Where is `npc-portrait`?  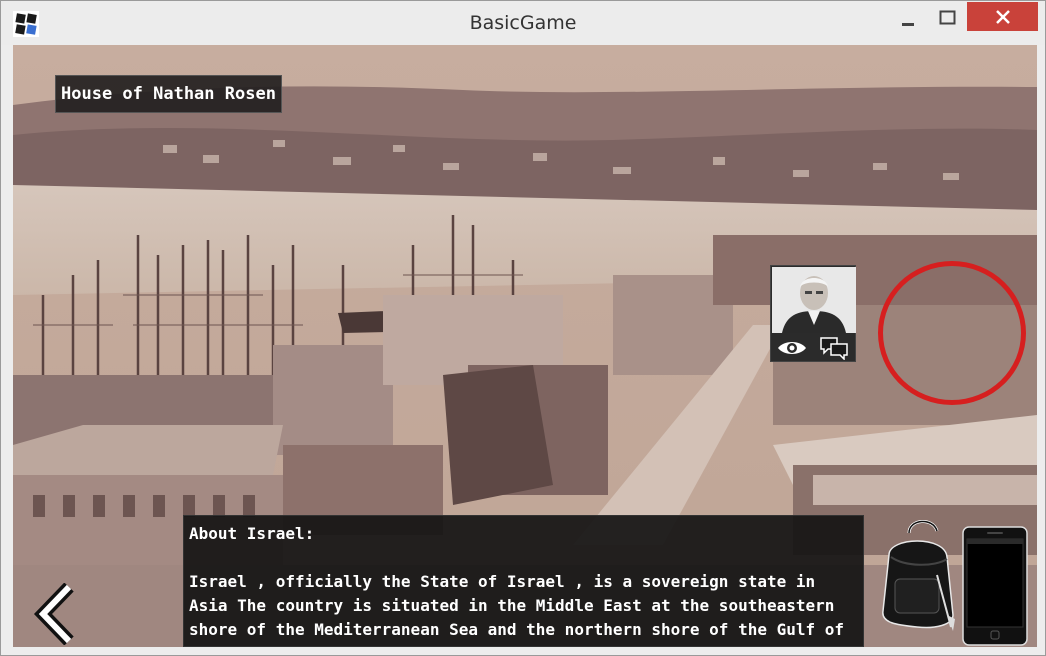
npc-portrait is located at coordinates (814, 300).